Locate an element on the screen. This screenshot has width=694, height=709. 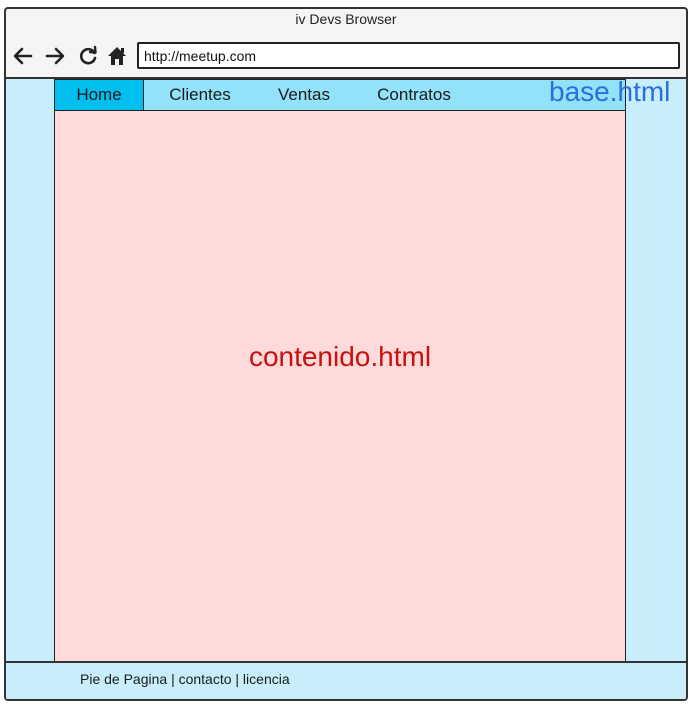
menu-item-label: Home is located at coordinates (99, 94).